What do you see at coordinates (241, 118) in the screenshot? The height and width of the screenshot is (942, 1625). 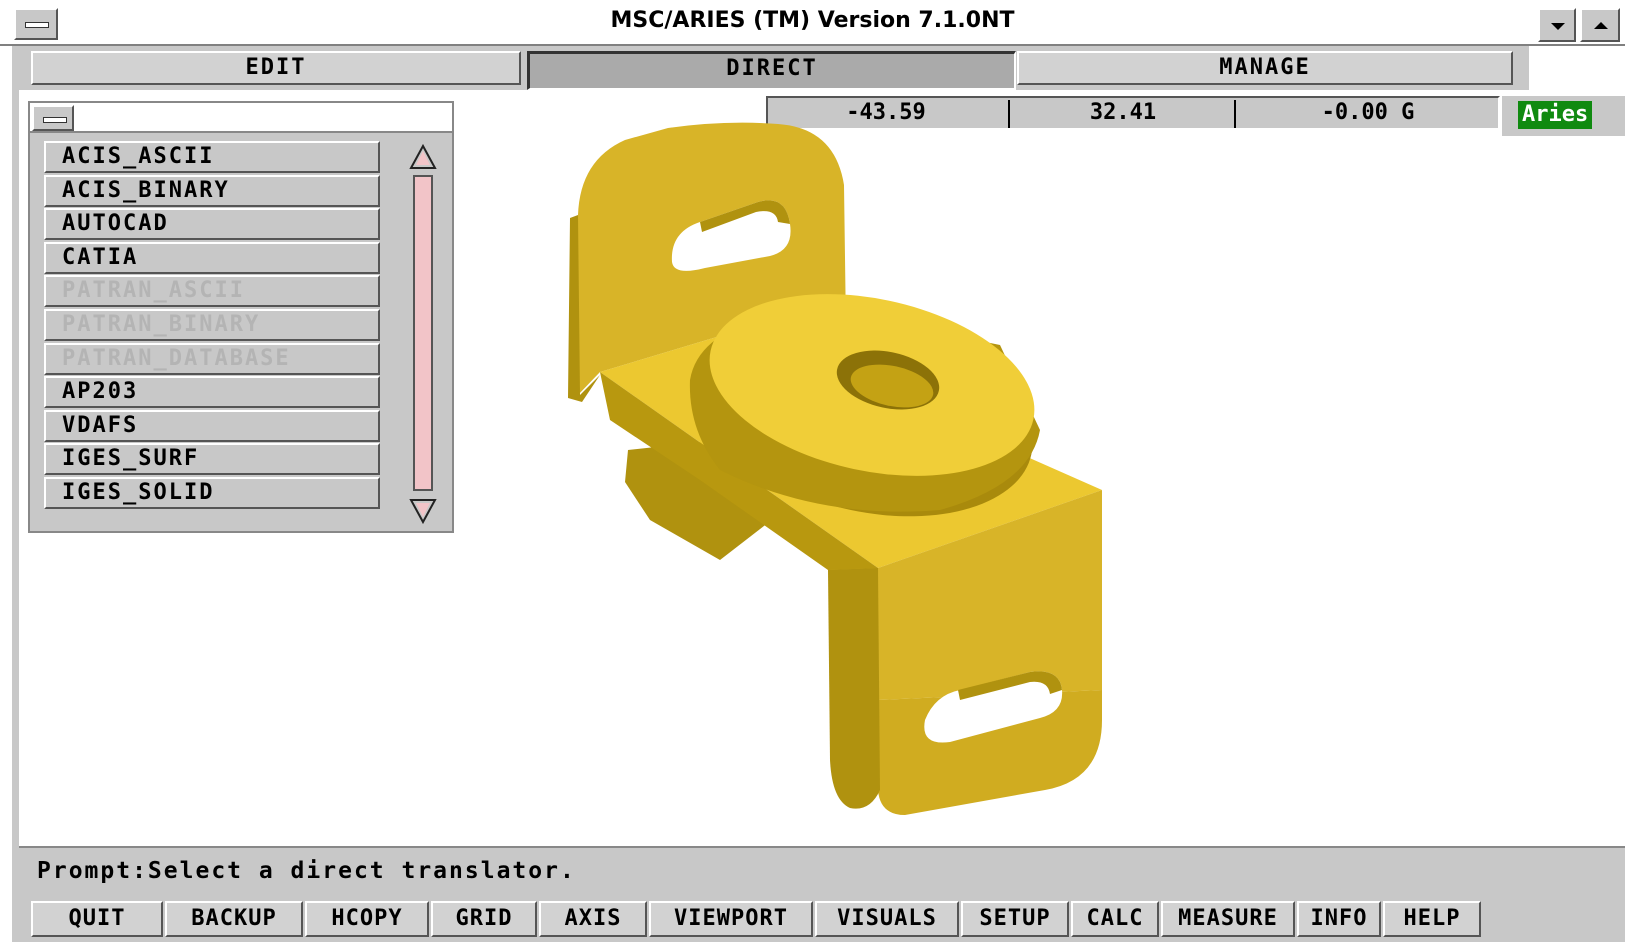 I see `list-title-bar` at bounding box center [241, 118].